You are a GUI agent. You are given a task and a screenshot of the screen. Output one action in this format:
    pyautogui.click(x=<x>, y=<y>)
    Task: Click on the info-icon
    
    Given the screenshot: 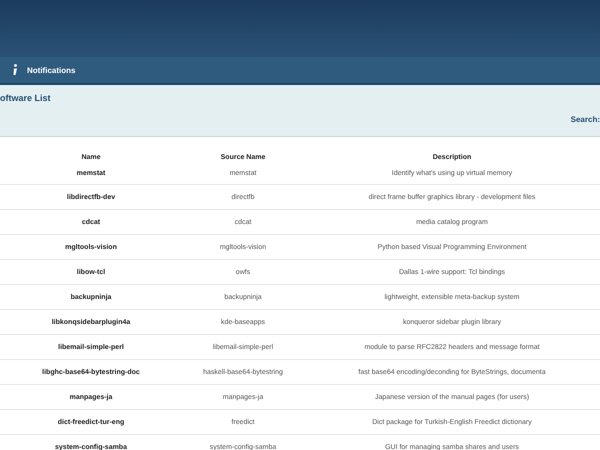 What is the action you would take?
    pyautogui.click(x=15, y=70)
    